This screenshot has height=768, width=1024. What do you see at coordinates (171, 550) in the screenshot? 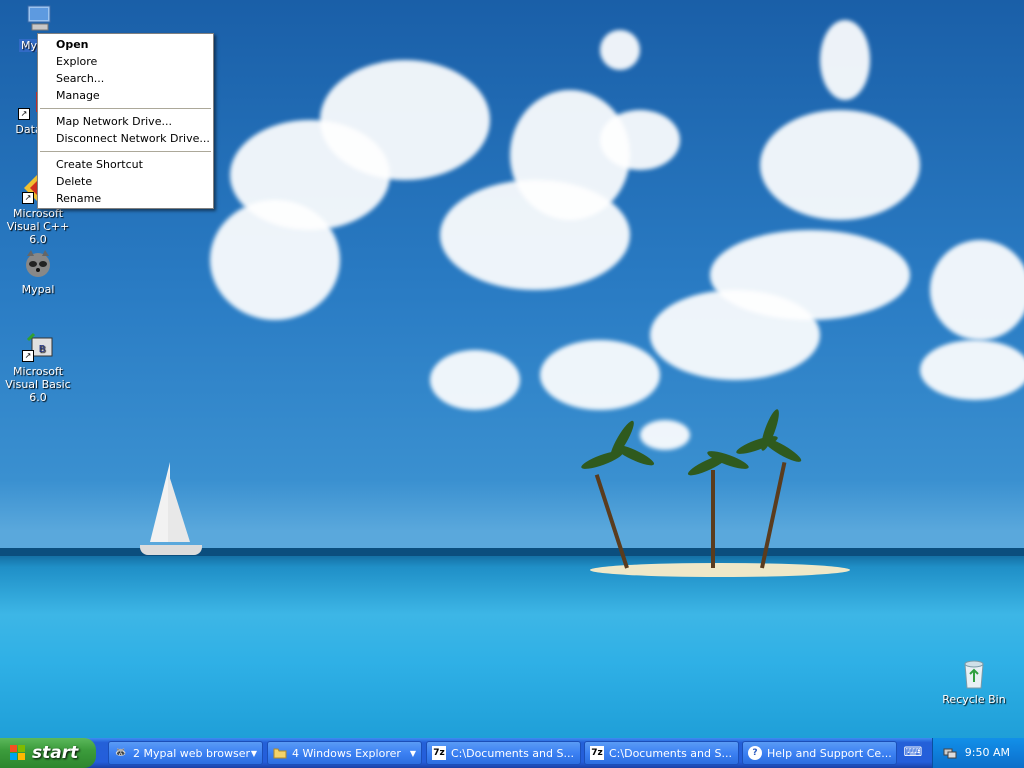
I see `sailboat-hull` at bounding box center [171, 550].